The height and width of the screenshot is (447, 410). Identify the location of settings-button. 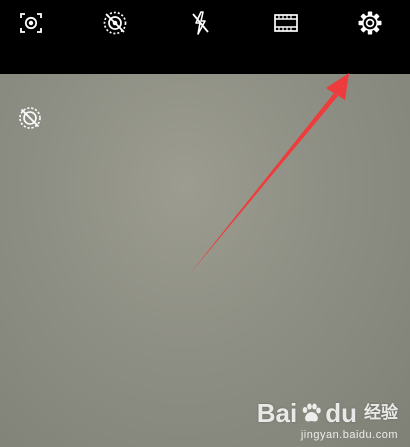
(370, 23).